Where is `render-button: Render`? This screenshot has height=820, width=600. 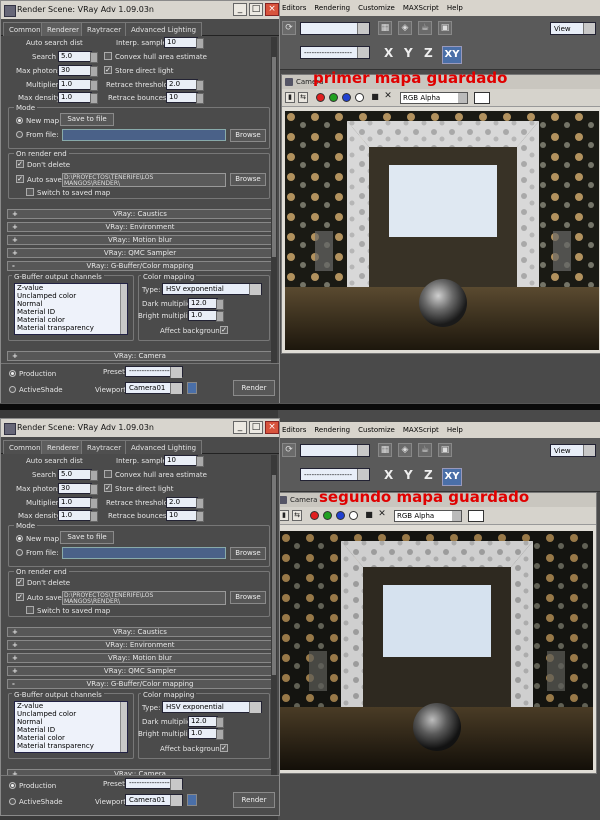
render-button: Render is located at coordinates (254, 800).